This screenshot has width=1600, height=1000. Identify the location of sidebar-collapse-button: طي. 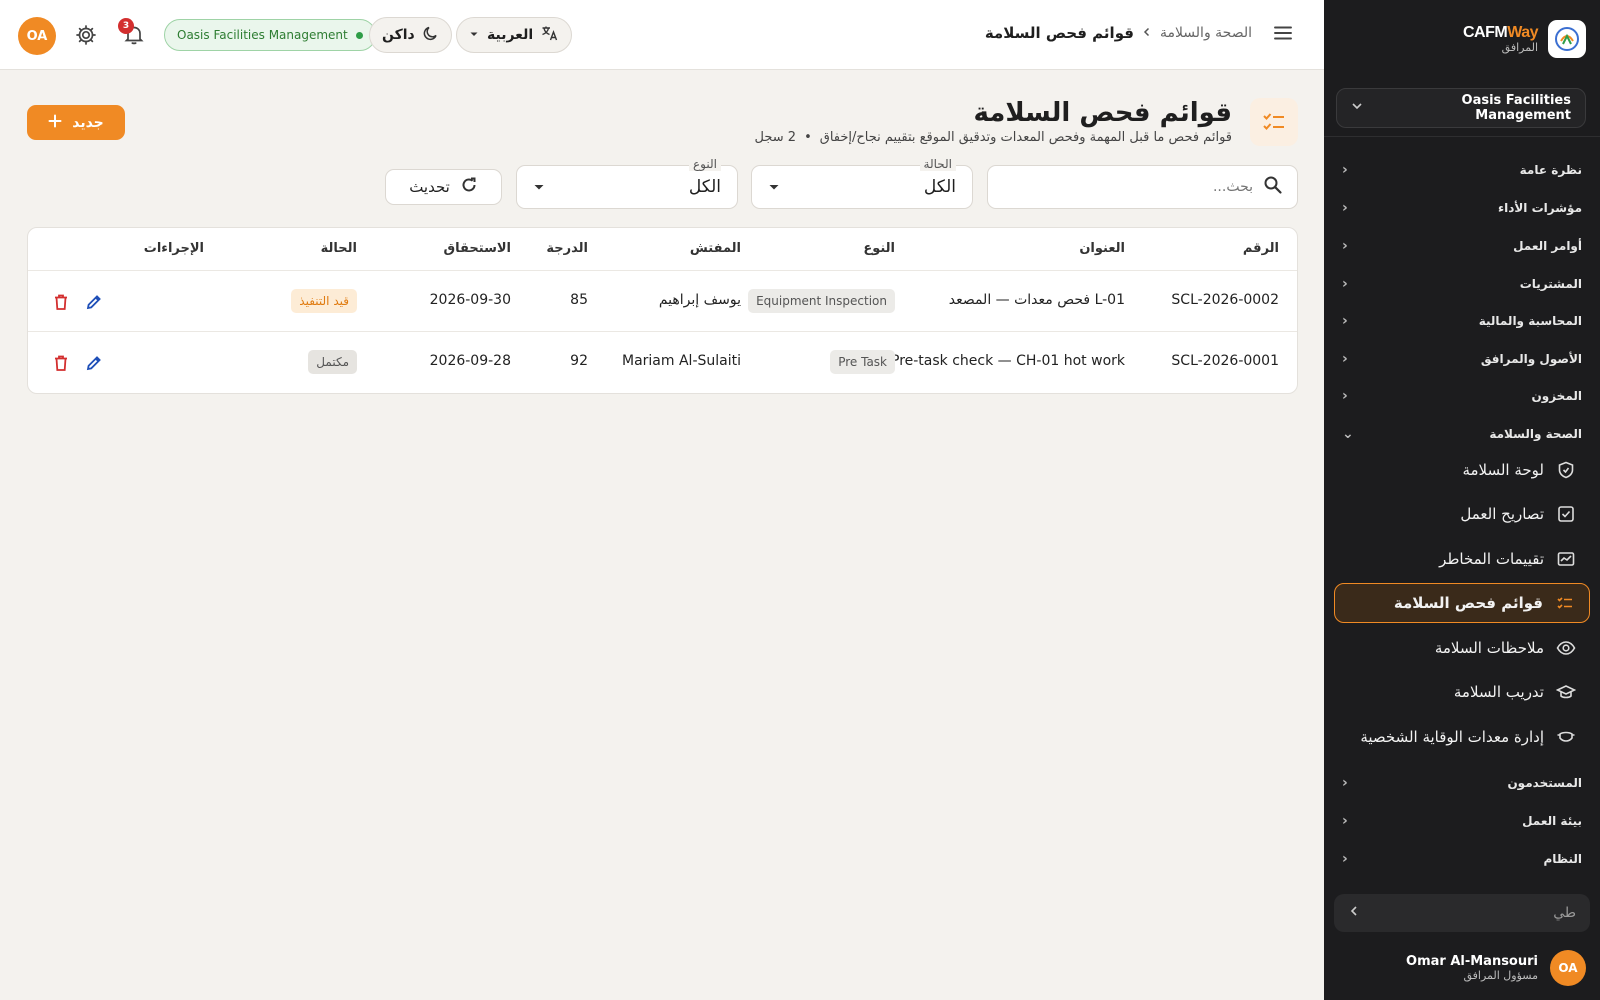
(1462, 913).